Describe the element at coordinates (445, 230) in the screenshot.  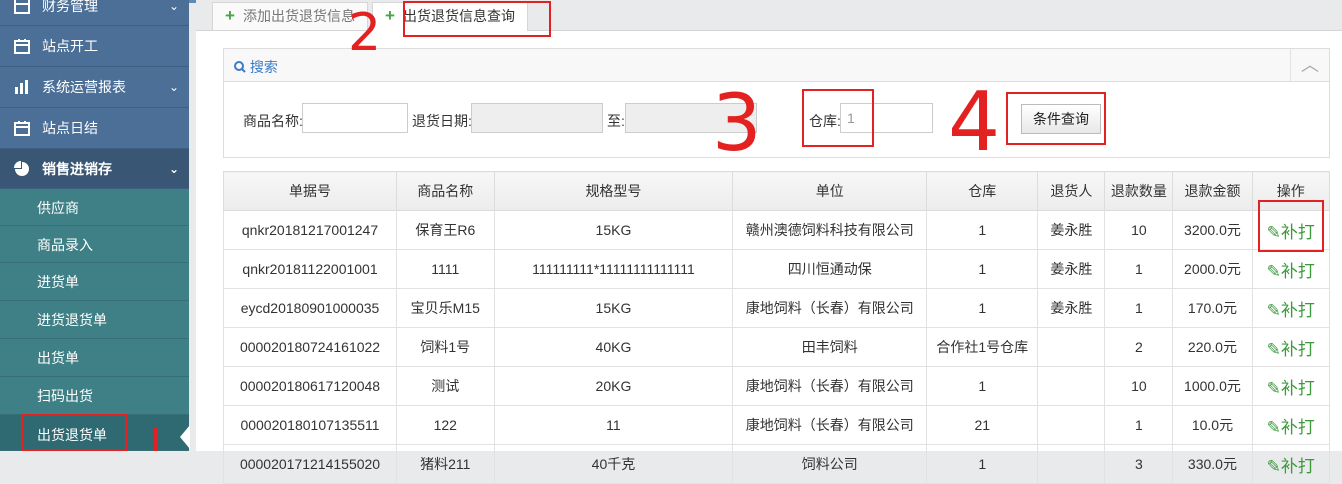
I see `cell-product-name: 保育王R6` at that location.